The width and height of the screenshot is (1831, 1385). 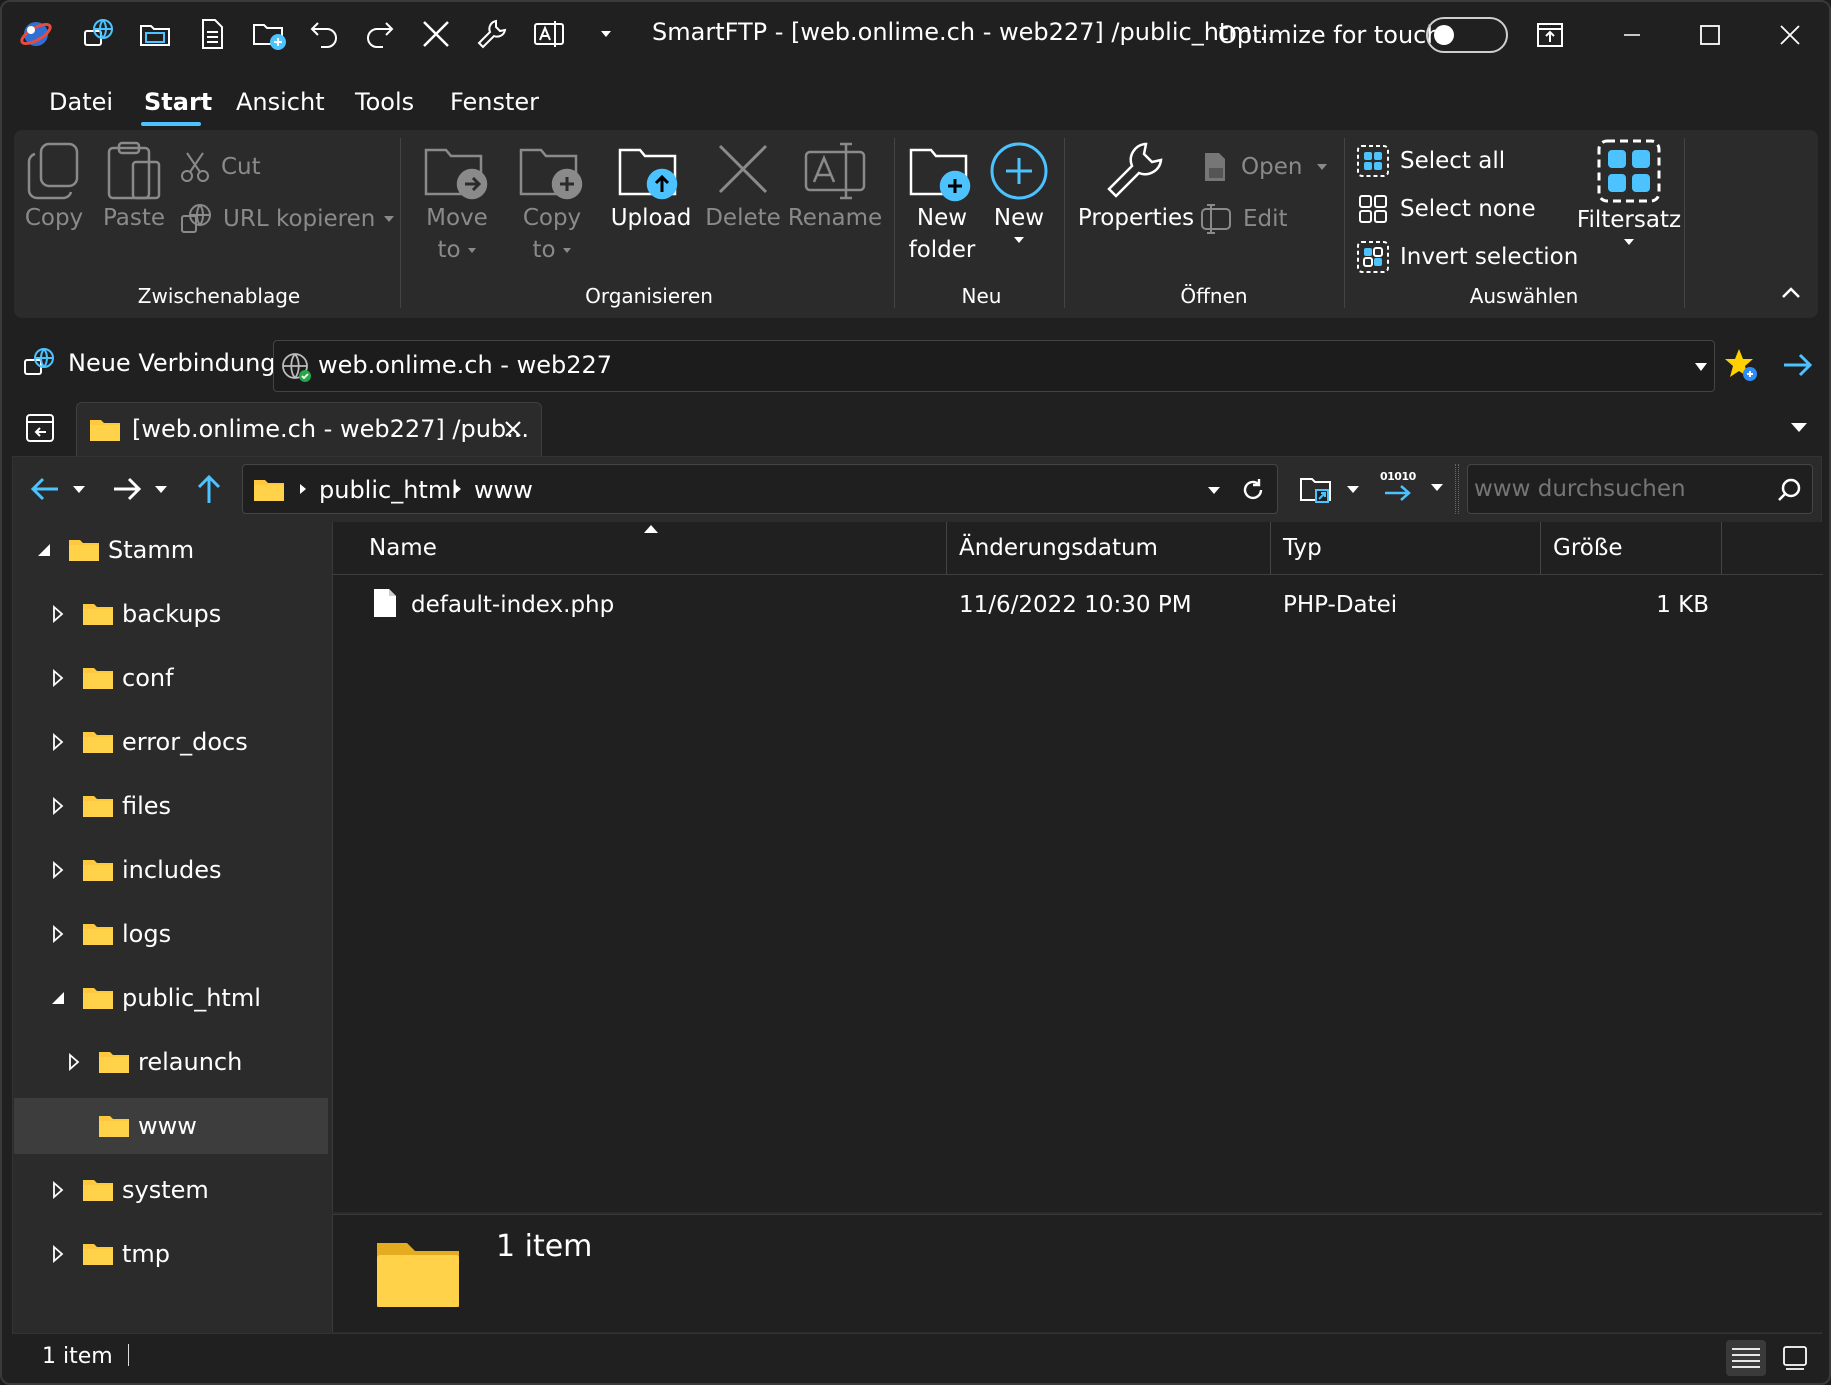 What do you see at coordinates (743, 187) in the screenshot?
I see `delete-button: Delete` at bounding box center [743, 187].